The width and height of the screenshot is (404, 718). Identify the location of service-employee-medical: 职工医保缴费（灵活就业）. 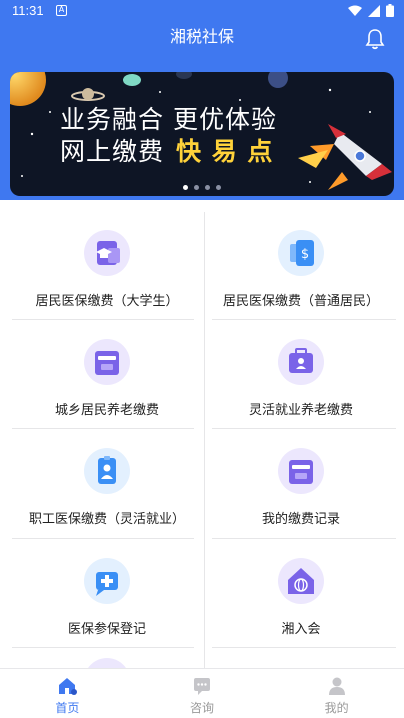
(107, 482).